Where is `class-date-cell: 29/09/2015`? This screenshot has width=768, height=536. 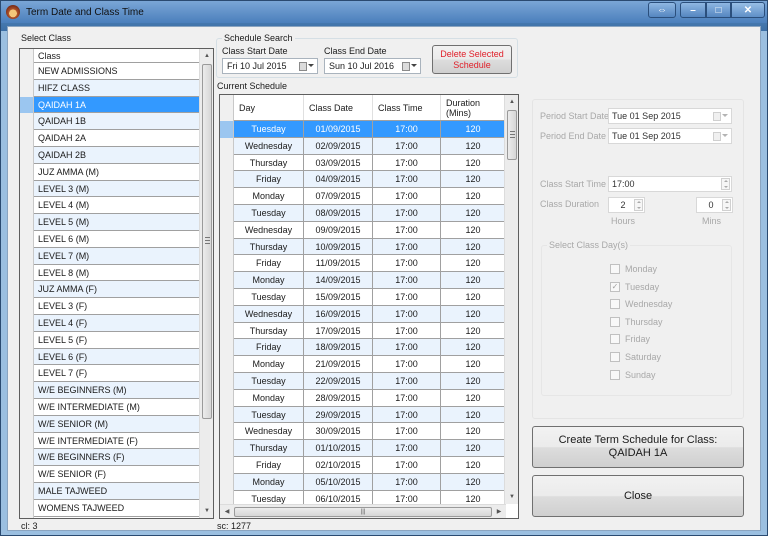 class-date-cell: 29/09/2015 is located at coordinates (338, 415).